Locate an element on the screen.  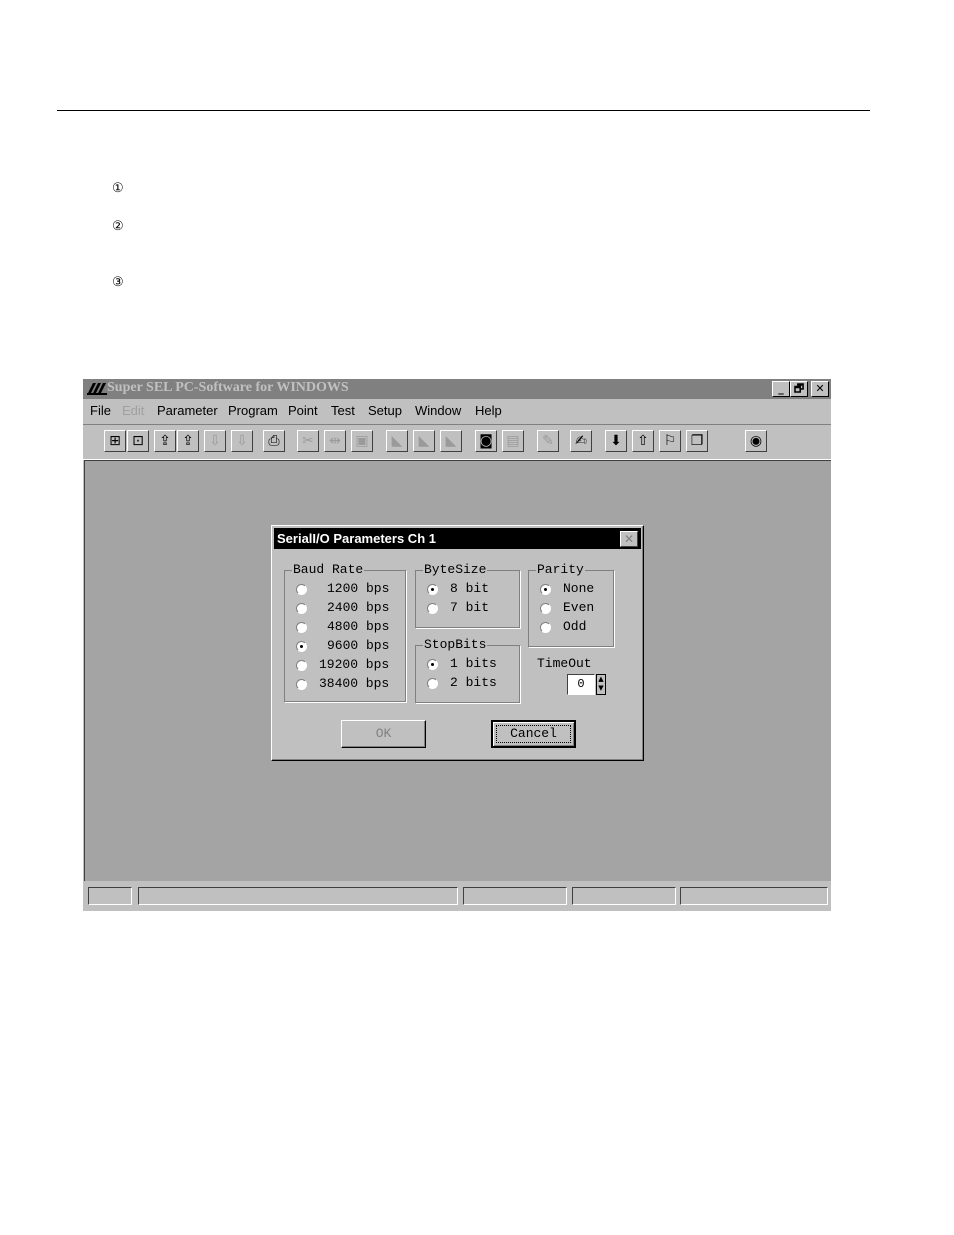
step-marker-1: ① is located at coordinates (118, 187).